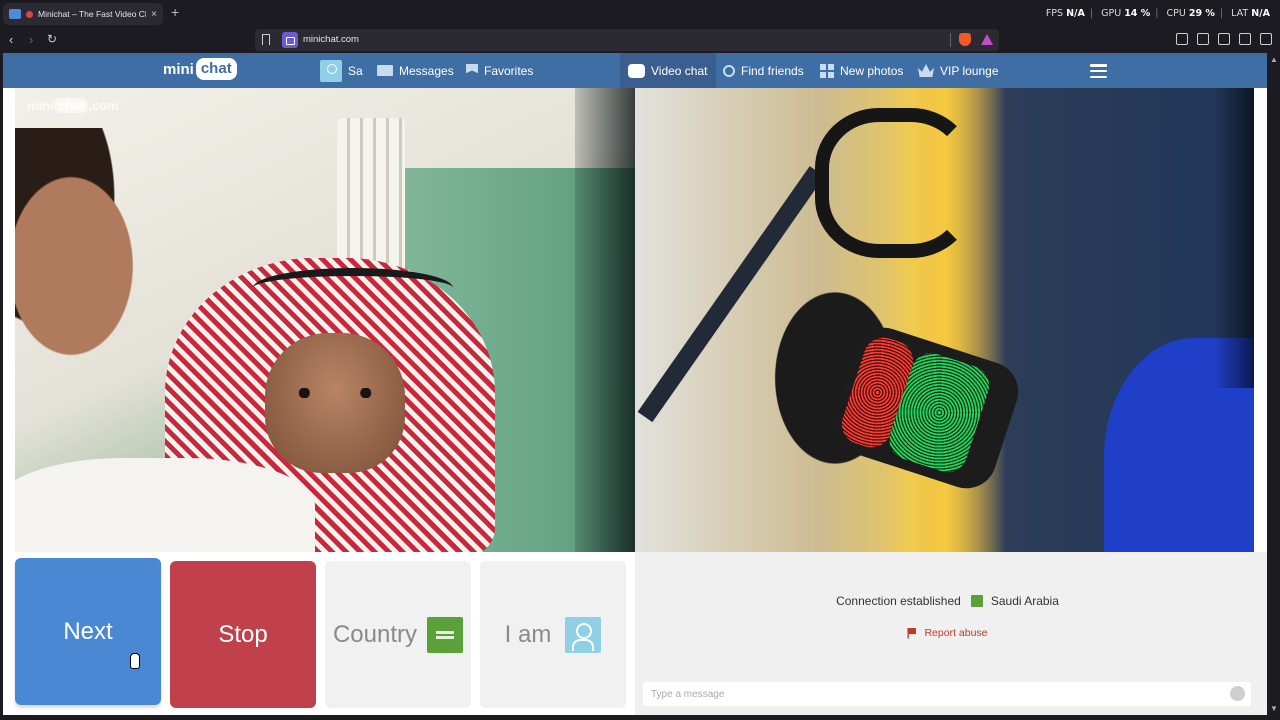 The height and width of the screenshot is (720, 1280). Describe the element at coordinates (355, 70) in the screenshot. I see `user-name: Sa` at that location.